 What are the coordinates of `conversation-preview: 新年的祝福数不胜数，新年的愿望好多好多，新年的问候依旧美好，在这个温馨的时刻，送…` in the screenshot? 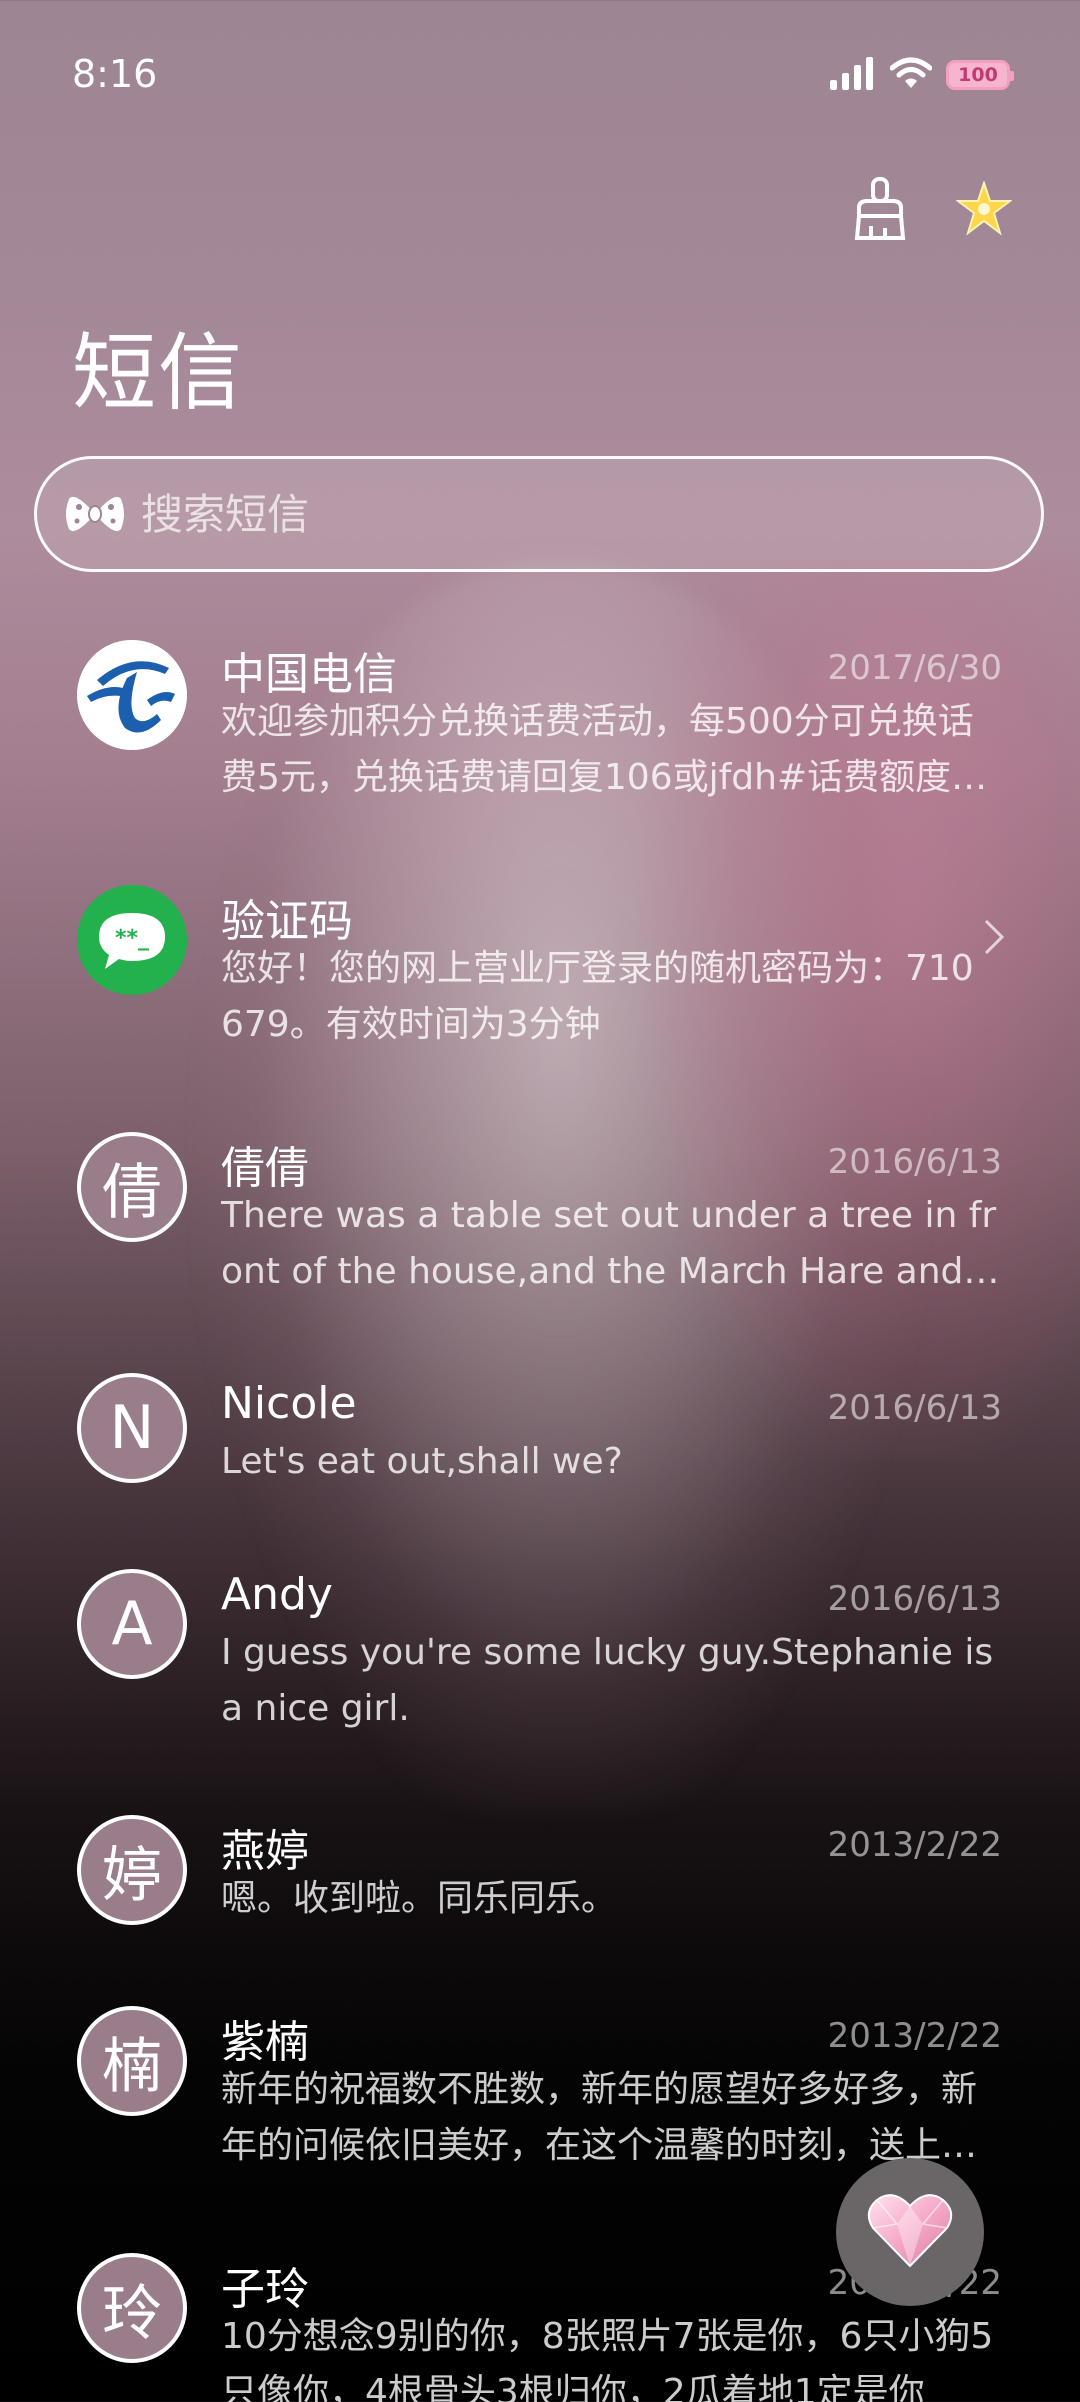 It's located at (599, 2117).